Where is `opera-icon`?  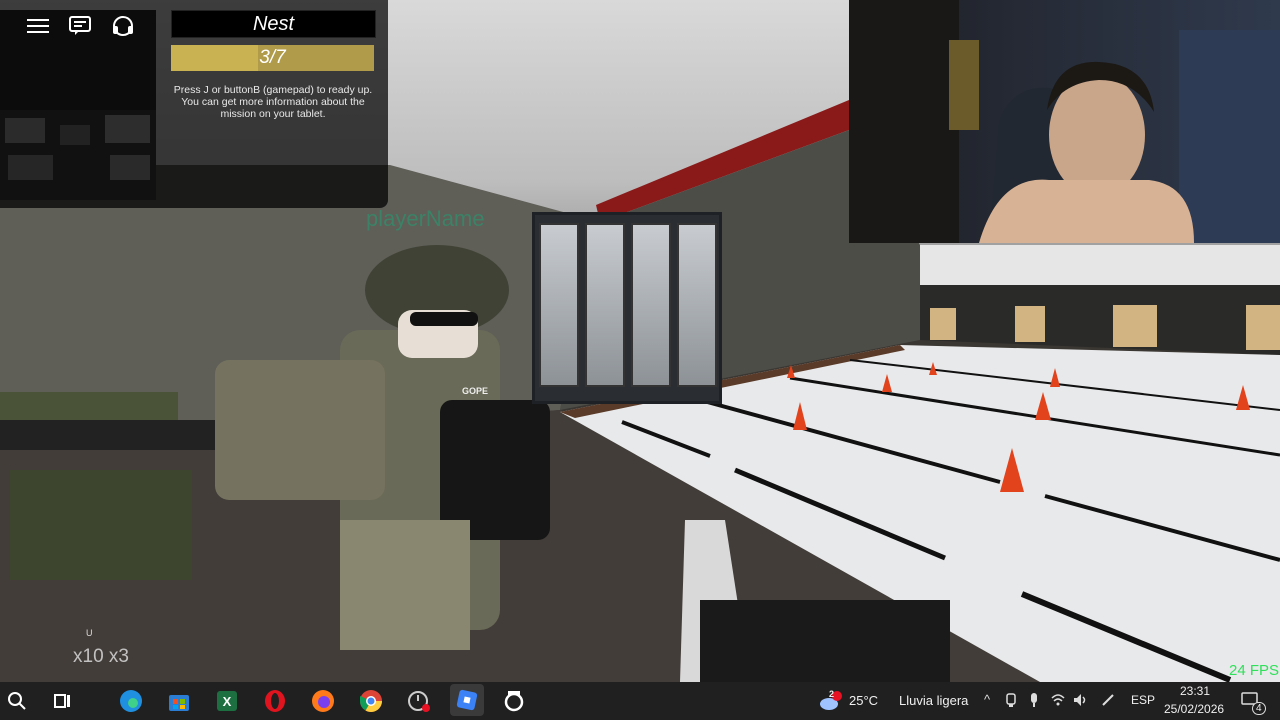
opera-icon is located at coordinates (275, 701).